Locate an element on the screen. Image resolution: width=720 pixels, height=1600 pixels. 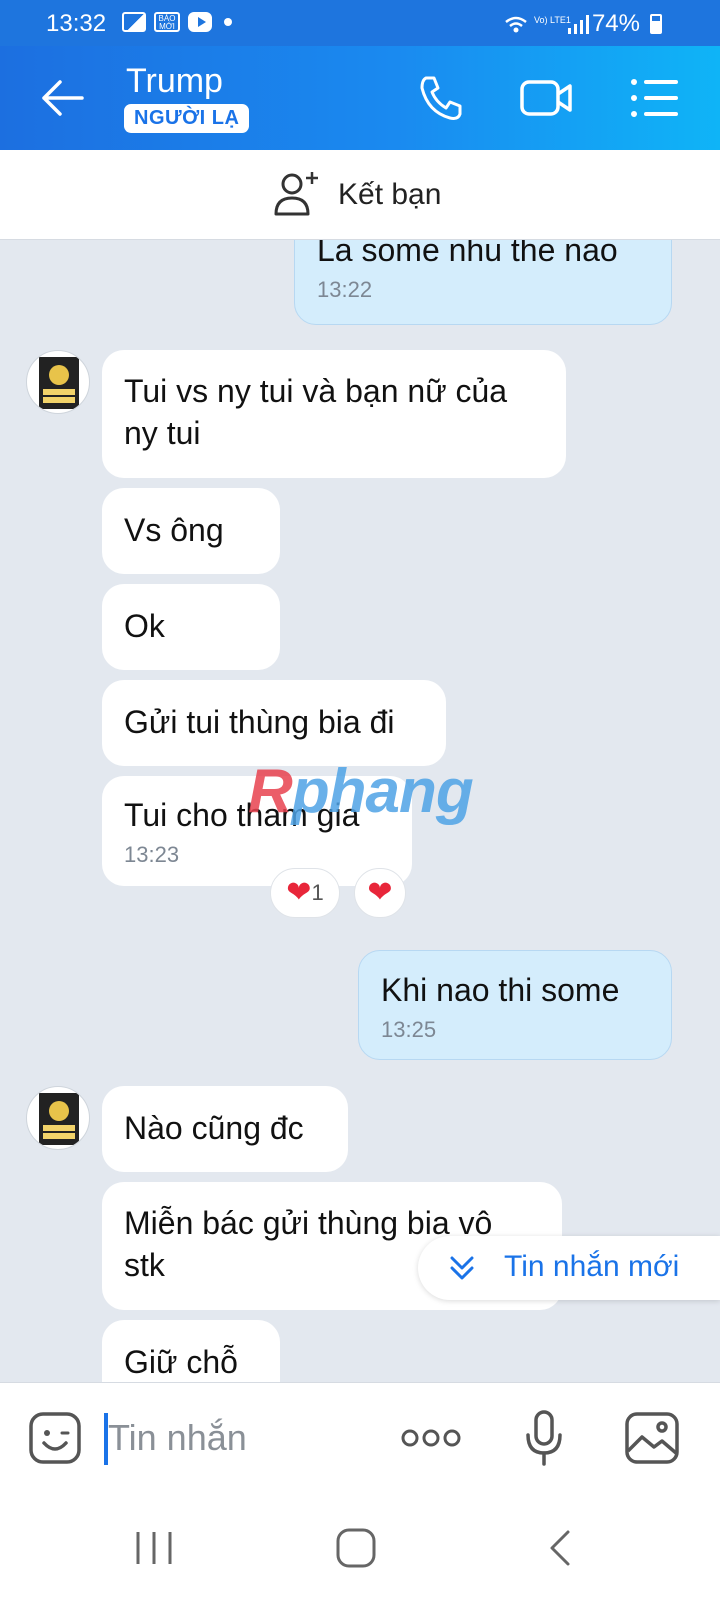
new-messages-button: Tin nhắn mới is located at coordinates (569, 1268).